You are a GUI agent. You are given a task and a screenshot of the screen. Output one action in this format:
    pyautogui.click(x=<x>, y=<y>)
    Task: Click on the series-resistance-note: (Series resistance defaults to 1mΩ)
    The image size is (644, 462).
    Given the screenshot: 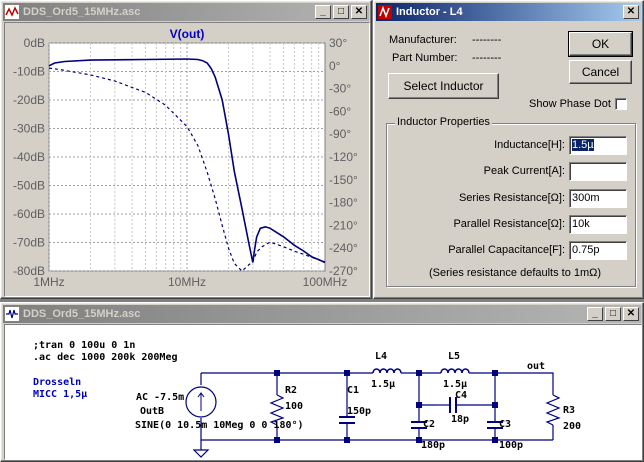 What is the action you would take?
    pyautogui.click(x=515, y=273)
    